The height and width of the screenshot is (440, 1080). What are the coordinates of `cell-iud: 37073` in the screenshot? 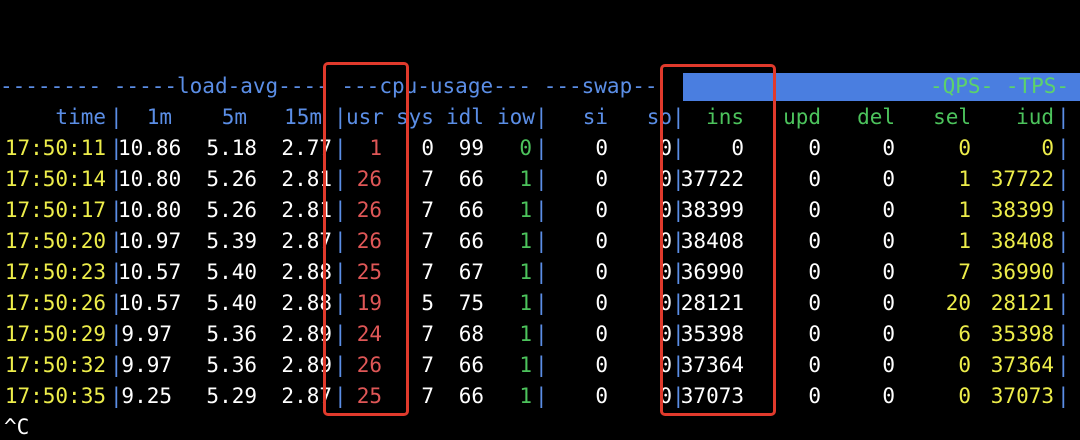 It's located at (1022, 396).